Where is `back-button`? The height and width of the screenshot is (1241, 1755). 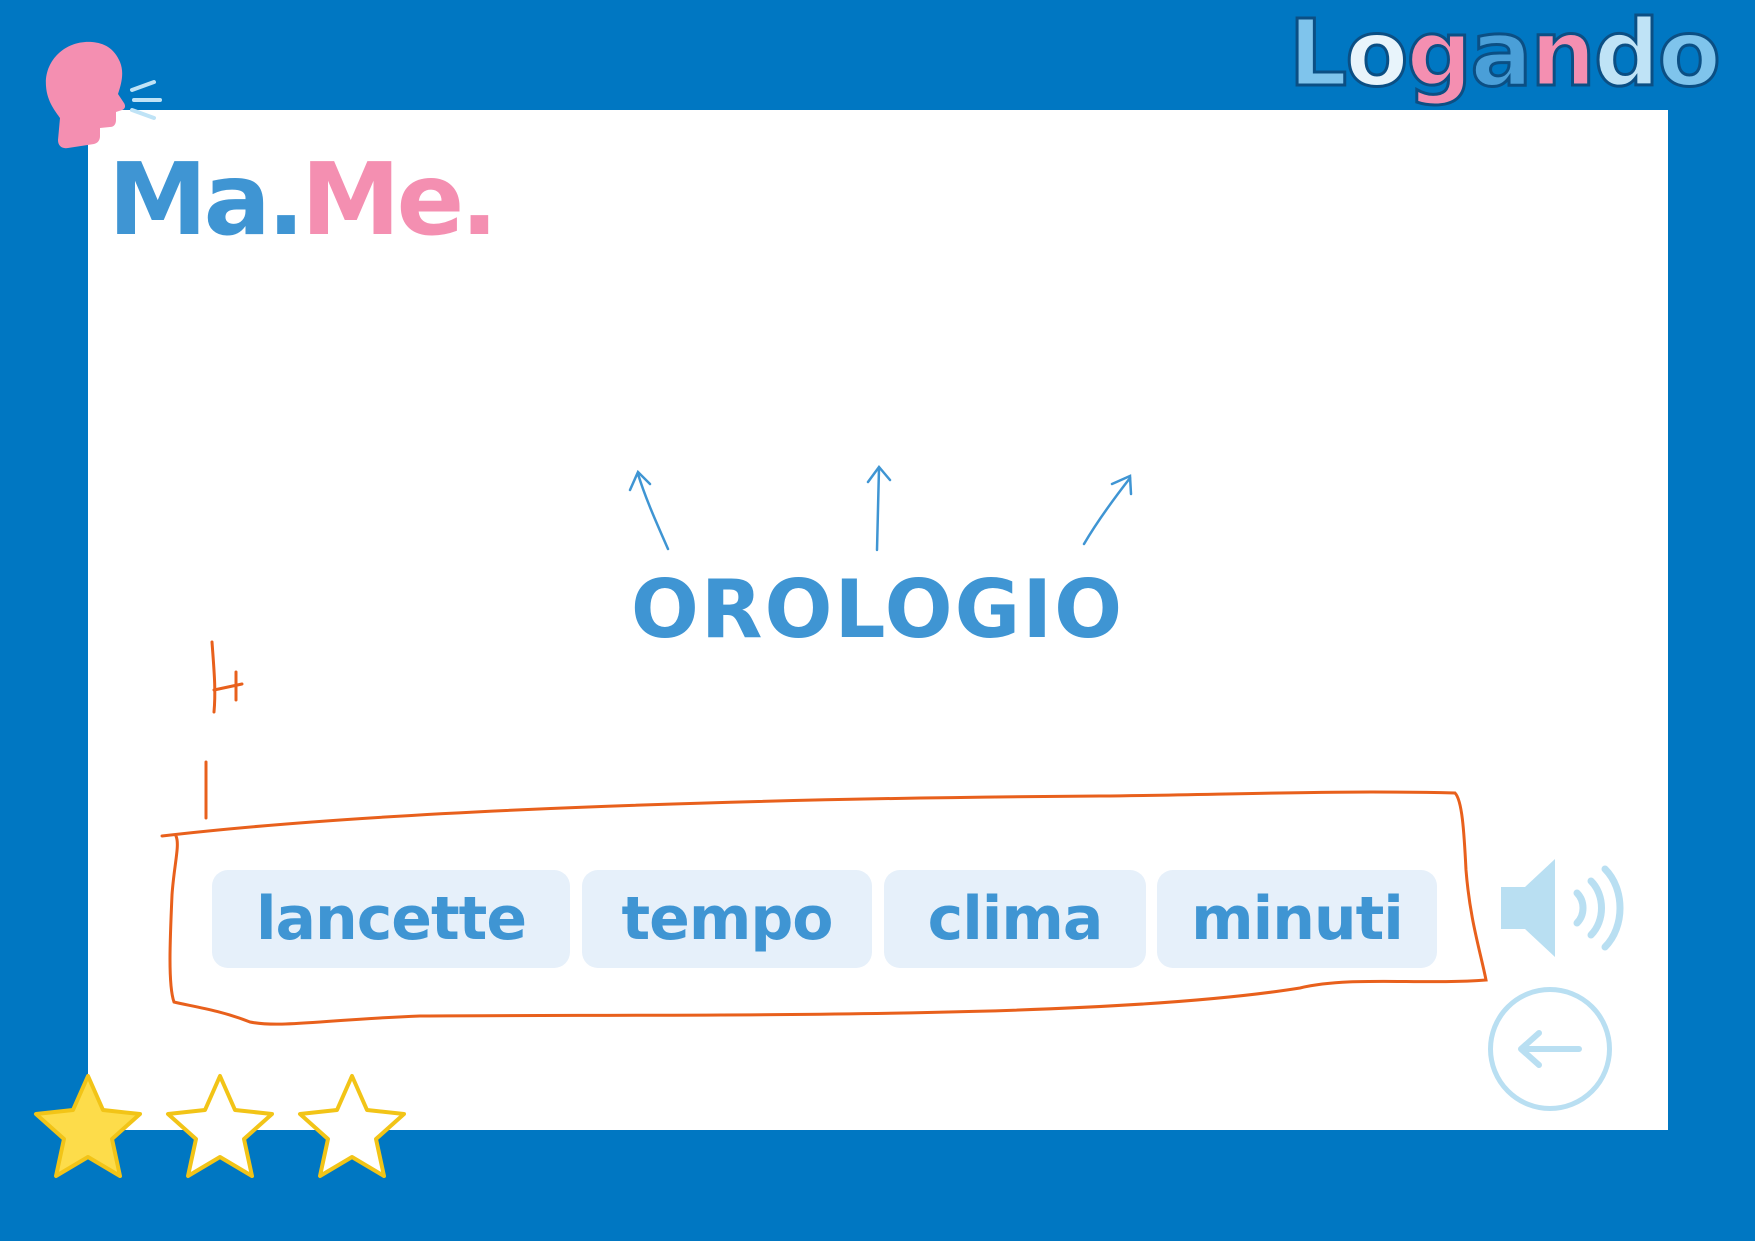 back-button is located at coordinates (1550, 1049).